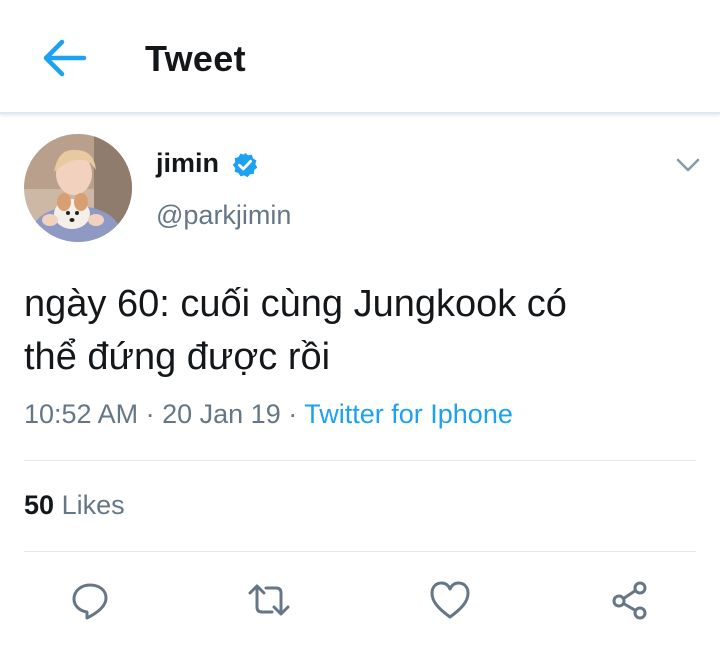  I want to click on tweet-text-line-1: ngày 60: cuối cùng Jungkook có, so click(295, 304).